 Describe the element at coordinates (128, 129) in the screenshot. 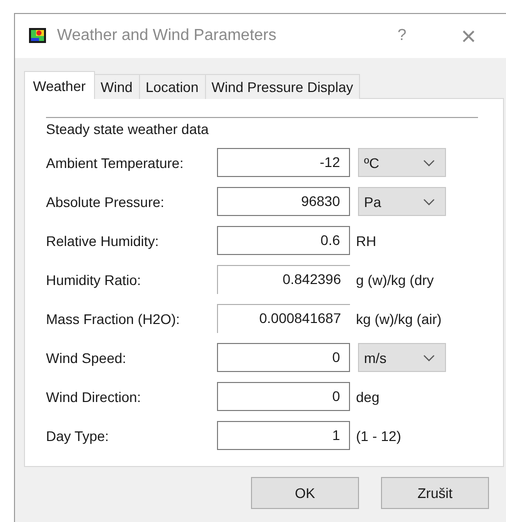

I see `group-title: Steady state weather data` at that location.